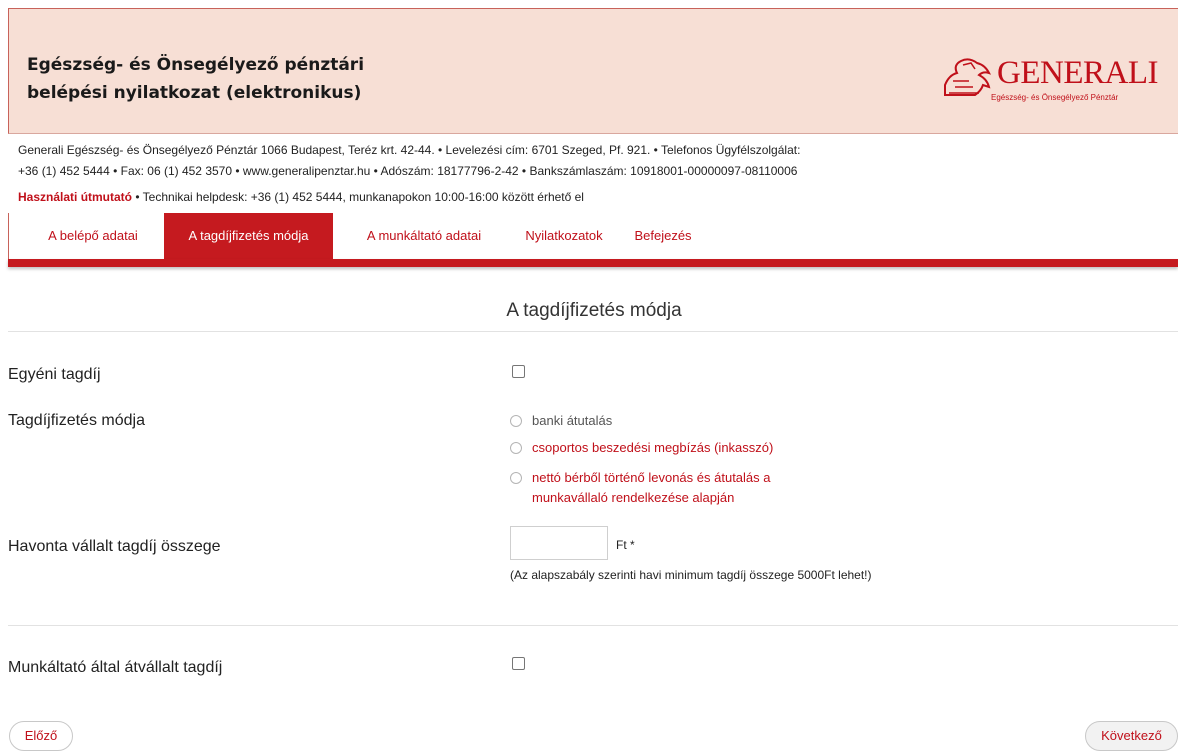 The width and height of the screenshot is (1178, 751). Describe the element at coordinates (594, 310) in the screenshot. I see `section-title: A tagdíjfizetés módja` at that location.